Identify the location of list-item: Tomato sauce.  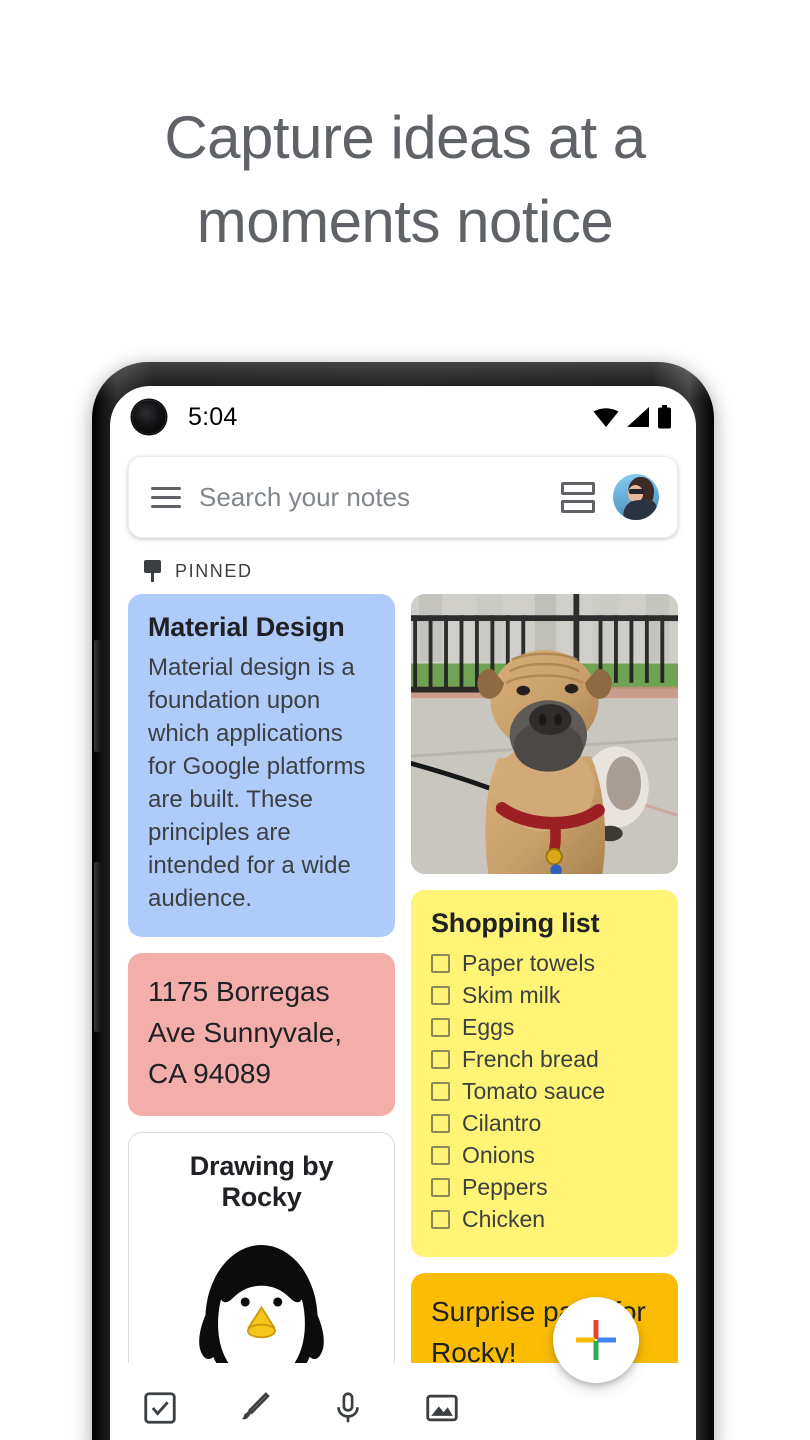
(544, 1091).